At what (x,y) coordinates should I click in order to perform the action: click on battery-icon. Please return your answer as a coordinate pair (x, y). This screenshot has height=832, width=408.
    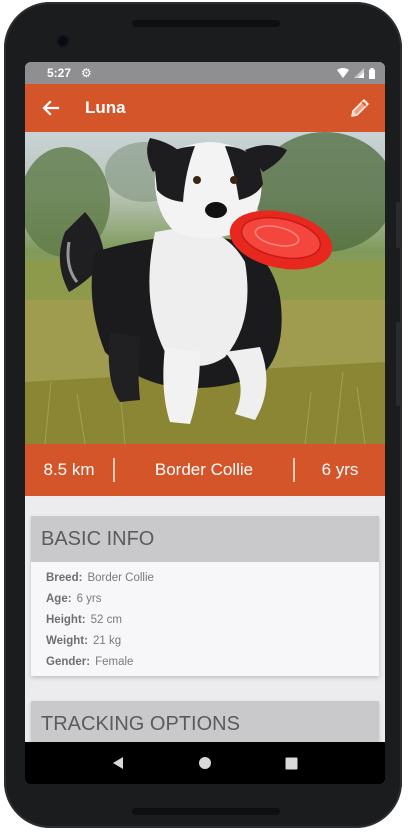
    Looking at the image, I should click on (372, 73).